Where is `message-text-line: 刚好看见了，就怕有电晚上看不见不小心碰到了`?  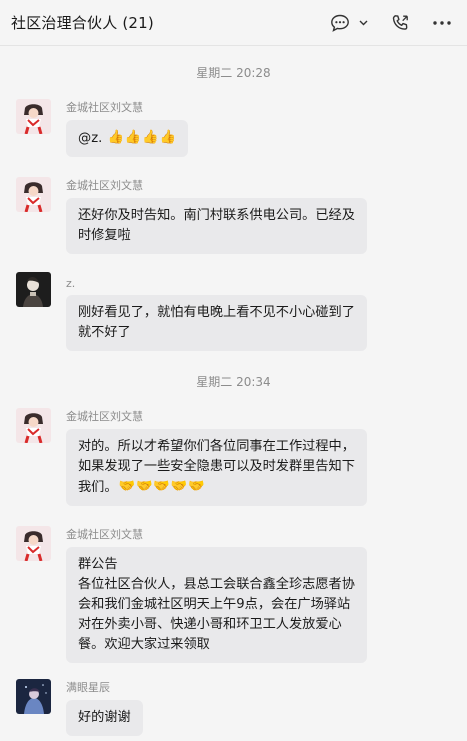 message-text-line: 刚好看见了，就怕有电晚上看不见不小心碰到了 is located at coordinates (216, 312).